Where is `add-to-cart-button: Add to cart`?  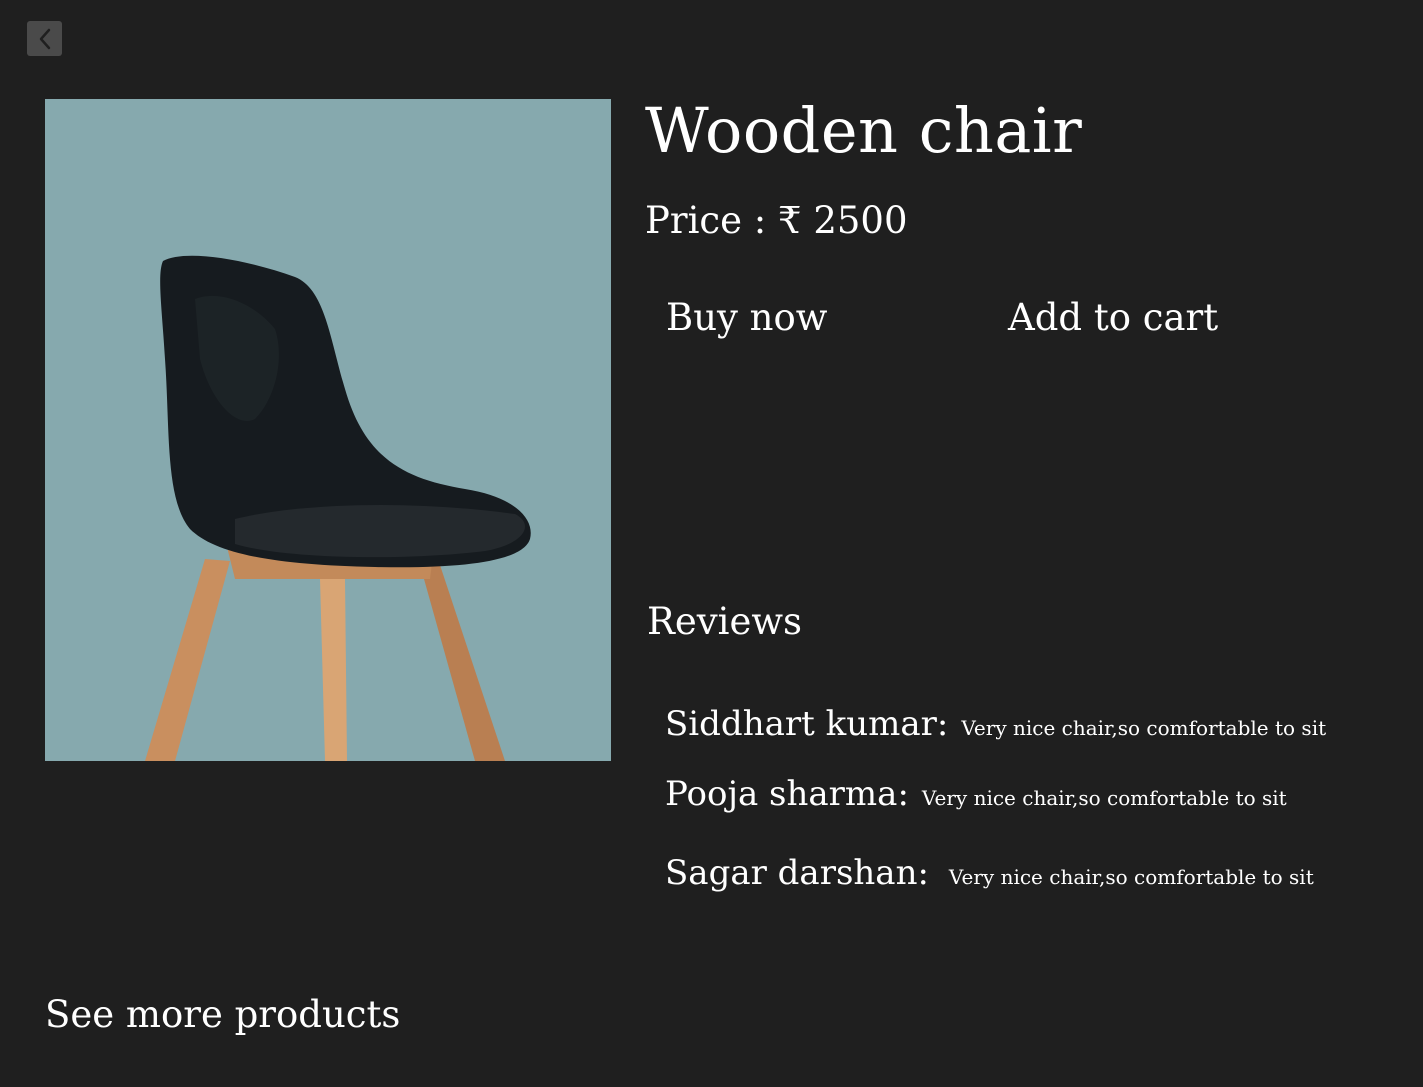
add-to-cart-button: Add to cart is located at coordinates (1113, 318).